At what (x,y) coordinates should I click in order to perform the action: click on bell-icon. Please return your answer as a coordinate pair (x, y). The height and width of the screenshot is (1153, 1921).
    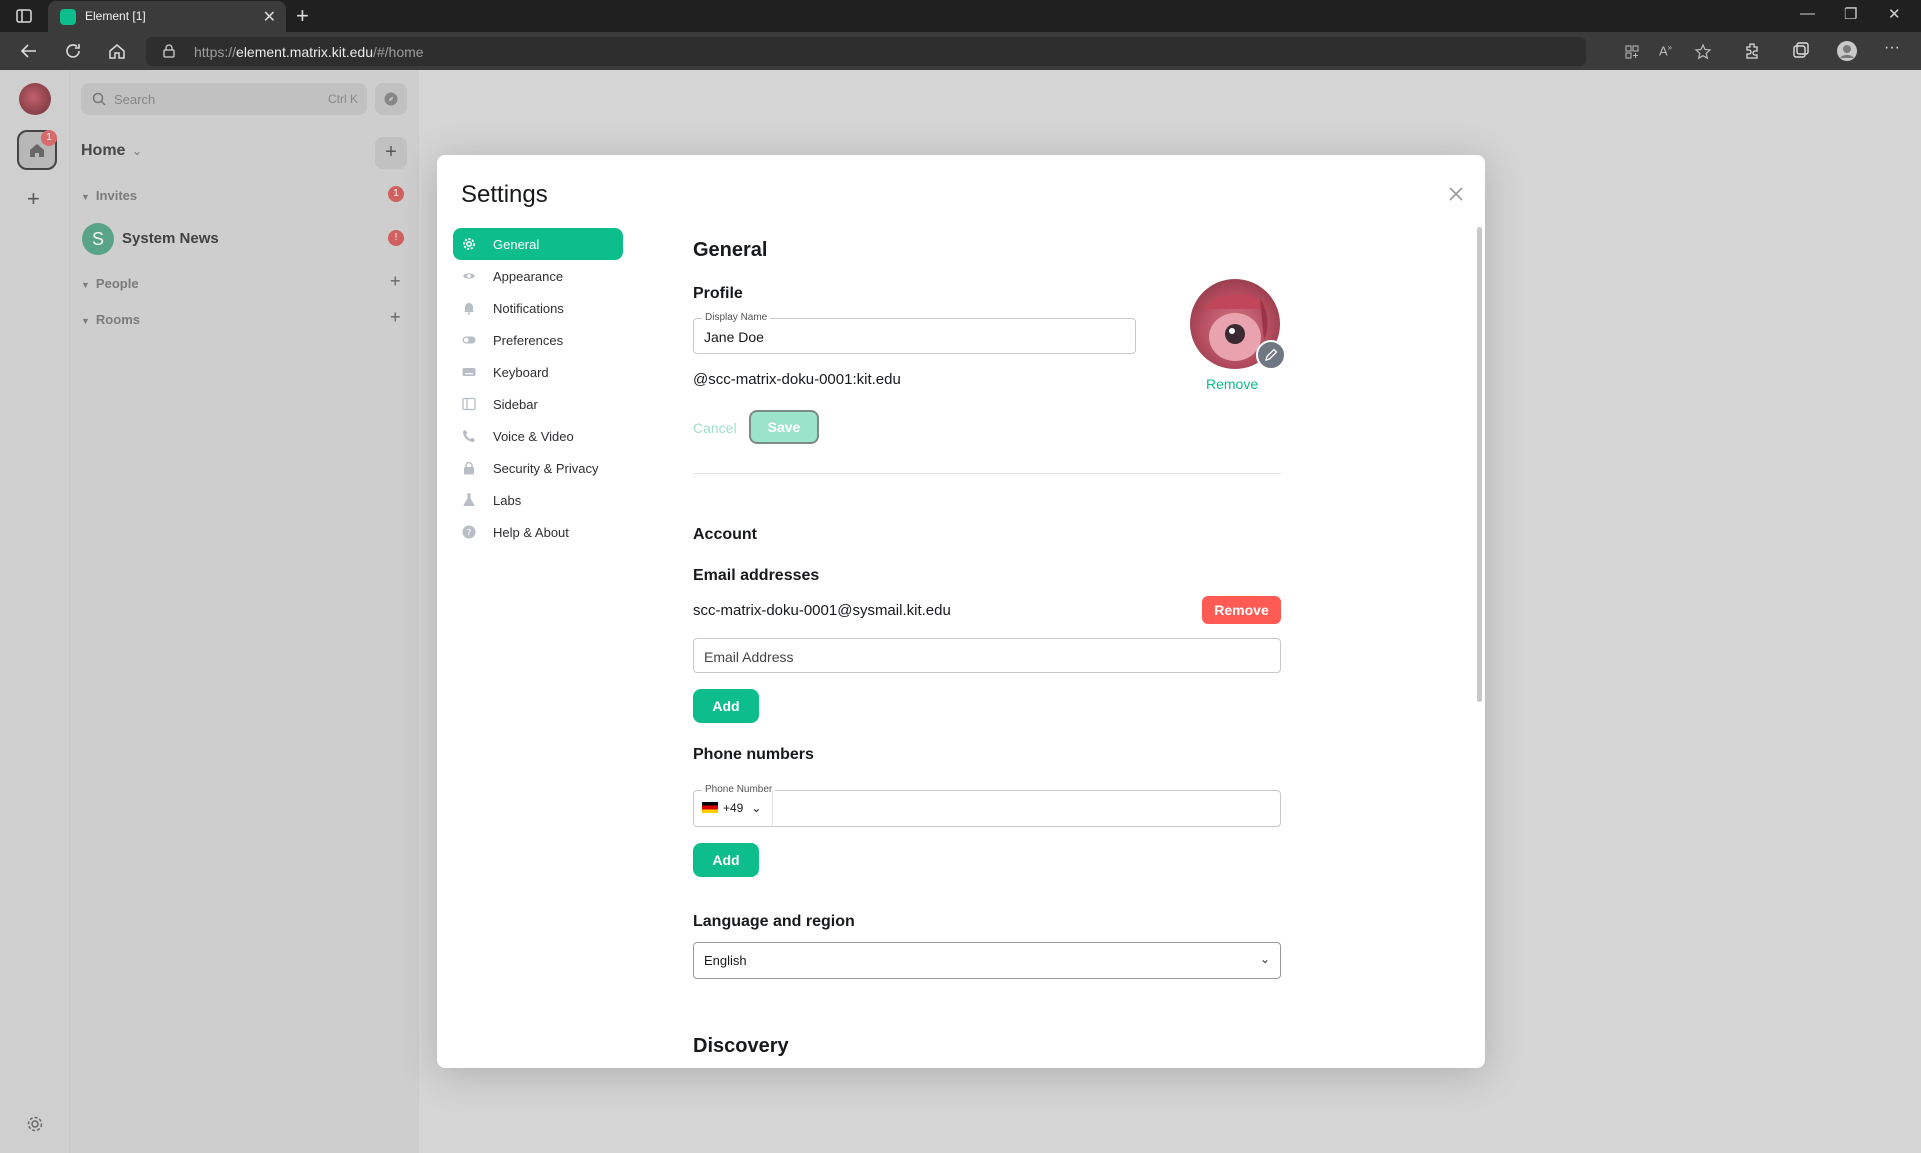
    Looking at the image, I should click on (469, 309).